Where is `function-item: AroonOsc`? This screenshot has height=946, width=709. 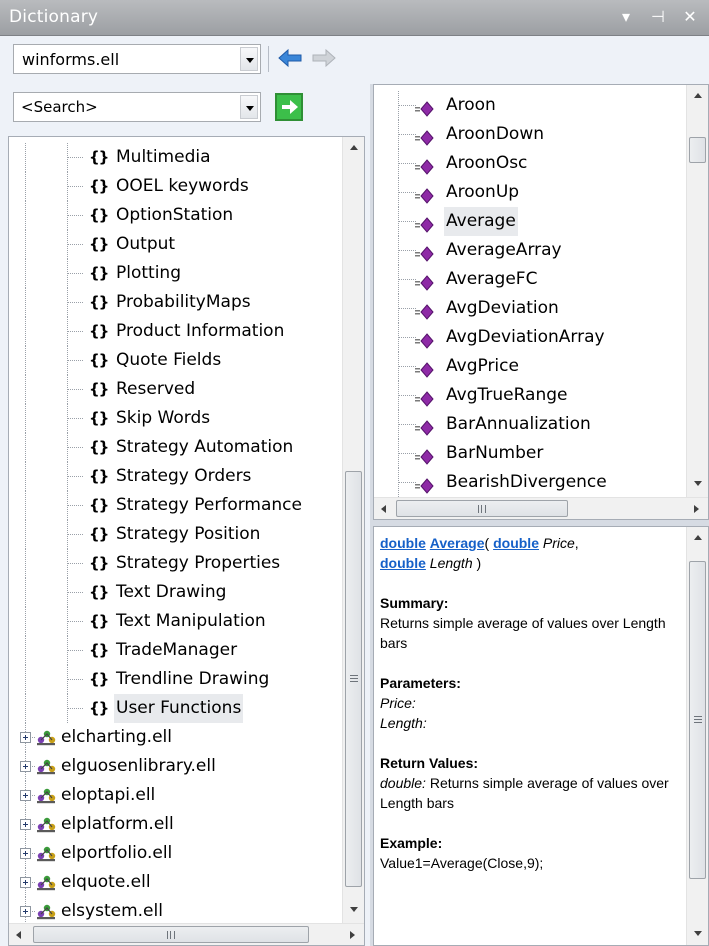
function-item: AroonOsc is located at coordinates (529, 163).